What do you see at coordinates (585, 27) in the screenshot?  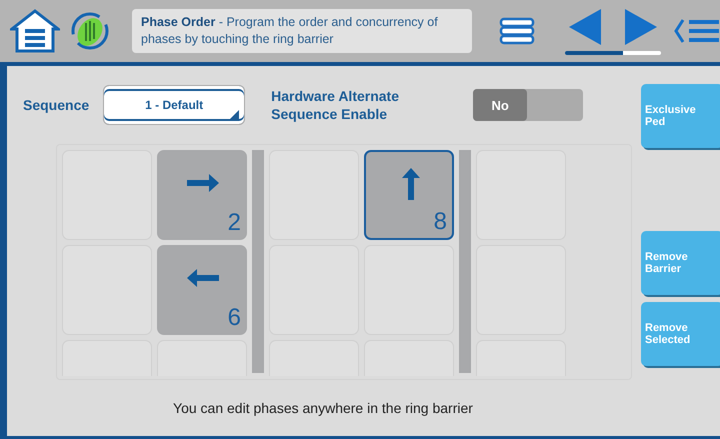 I see `previous-icon` at bounding box center [585, 27].